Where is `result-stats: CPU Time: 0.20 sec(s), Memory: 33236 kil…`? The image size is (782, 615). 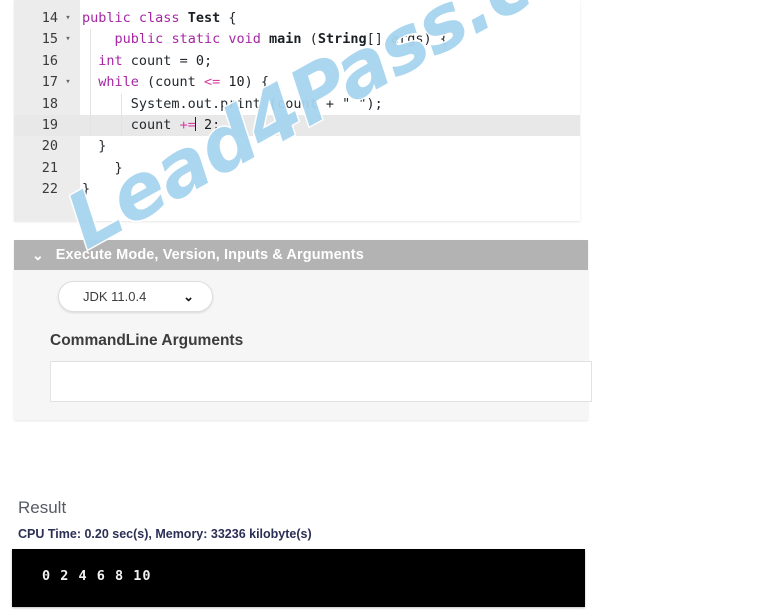
result-stats: CPU Time: 0.20 sec(s), Memory: 33236 kil… is located at coordinates (165, 534).